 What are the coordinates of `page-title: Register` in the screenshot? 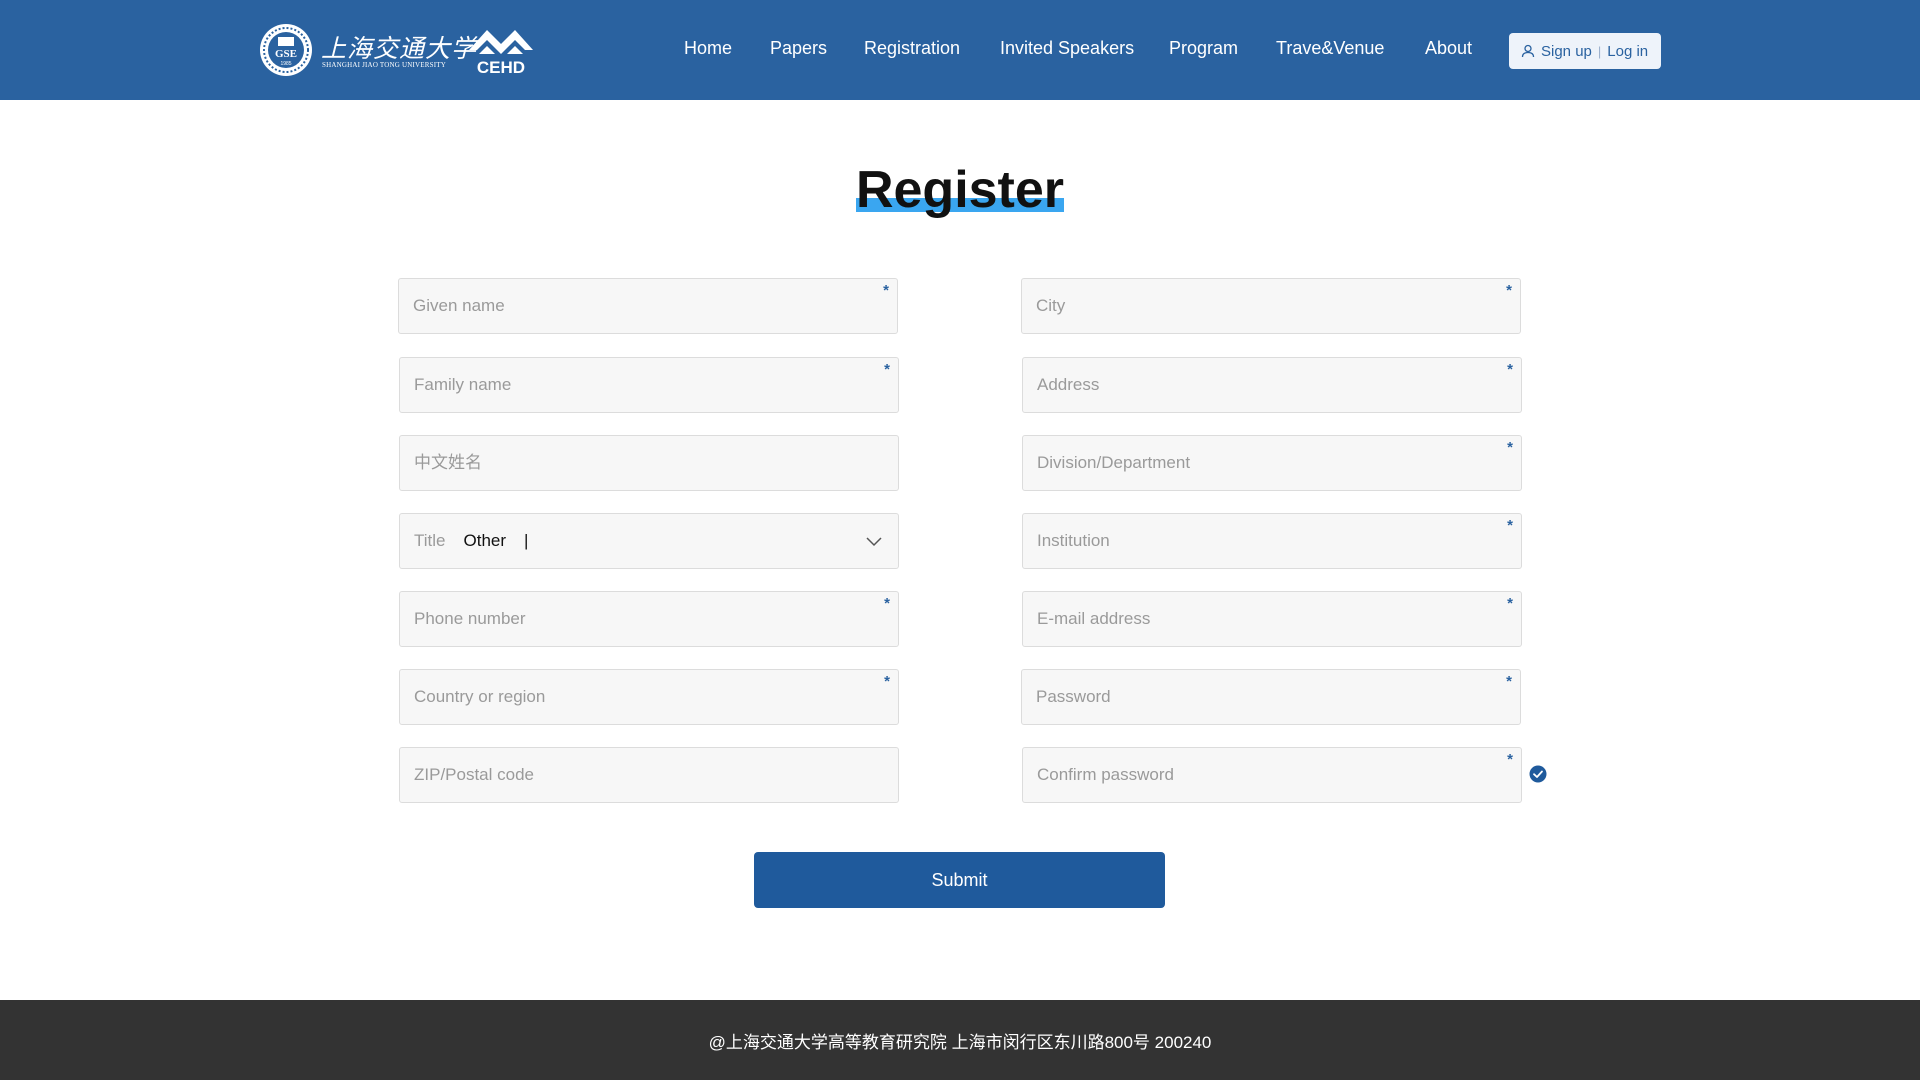 It's located at (960, 190).